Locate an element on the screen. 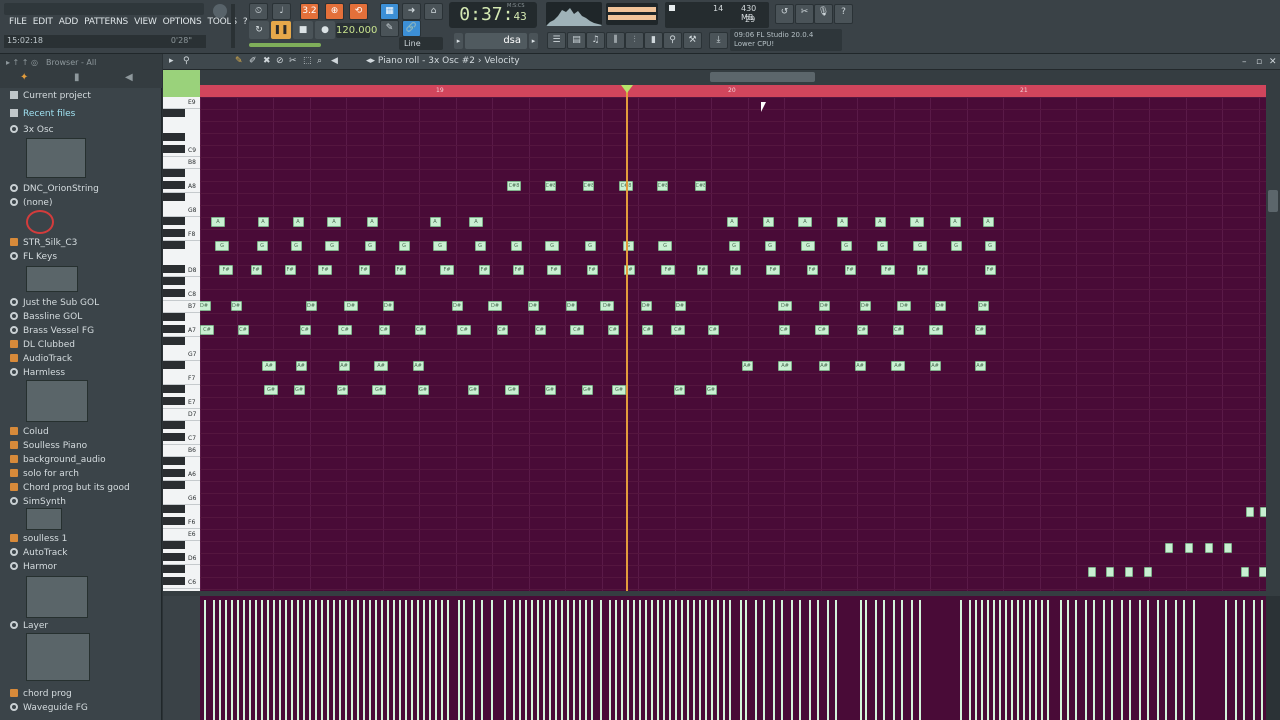 Image resolution: width=1280 pixels, height=720 pixels. browser-item: Waveguide FG is located at coordinates (49, 708).